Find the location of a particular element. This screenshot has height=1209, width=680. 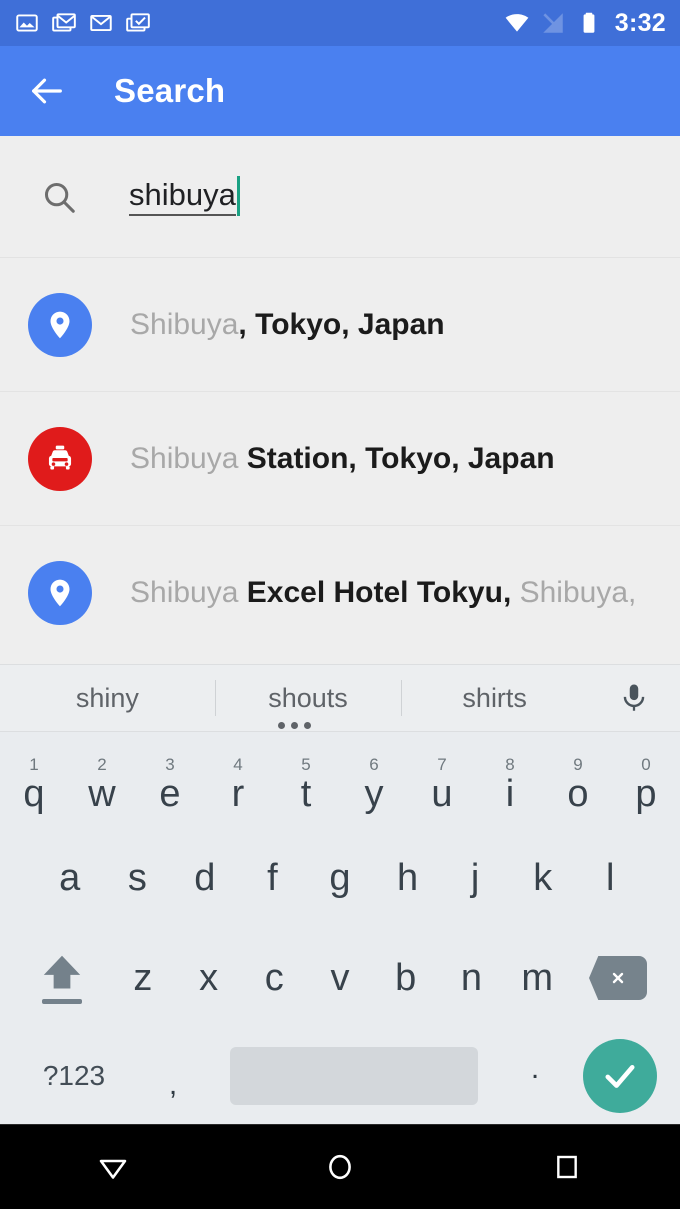

status-bar: 3:32 is located at coordinates (340, 23).